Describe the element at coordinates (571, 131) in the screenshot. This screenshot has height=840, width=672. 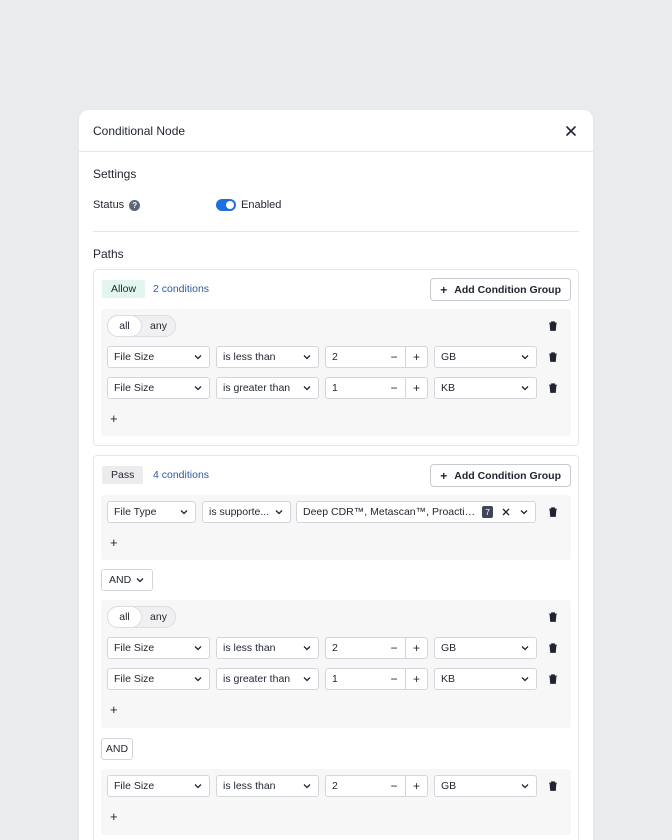
I see `close-icon` at that location.